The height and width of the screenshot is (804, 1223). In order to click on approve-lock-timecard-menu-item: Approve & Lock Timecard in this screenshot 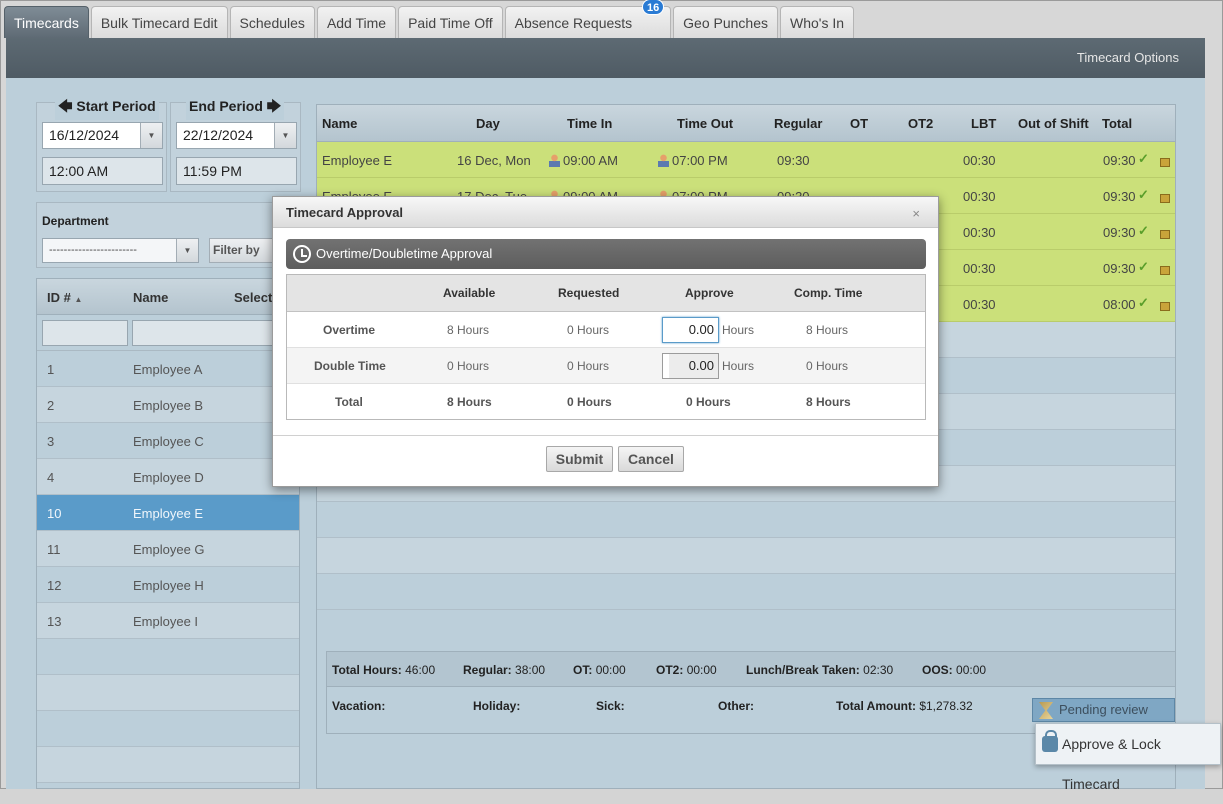, I will do `click(1128, 757)`.